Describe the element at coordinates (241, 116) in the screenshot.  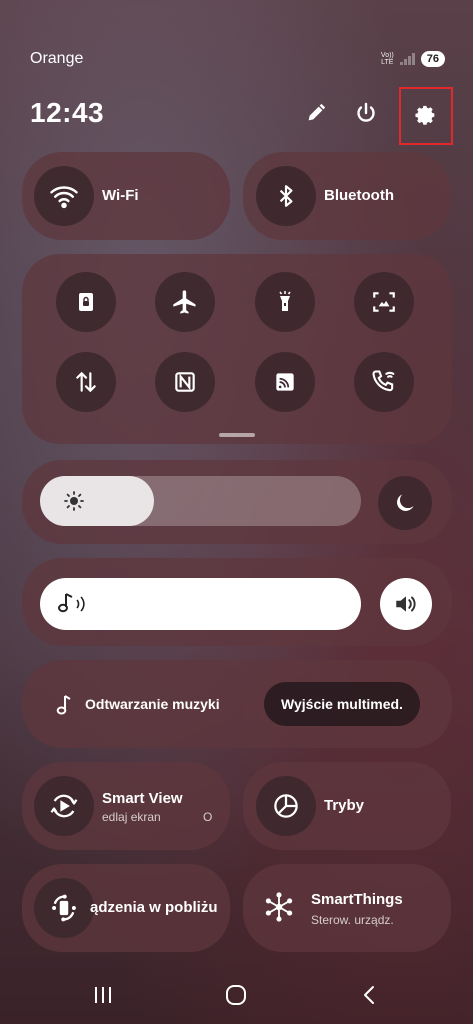
I see `quick-panel-header: 12:43` at that location.